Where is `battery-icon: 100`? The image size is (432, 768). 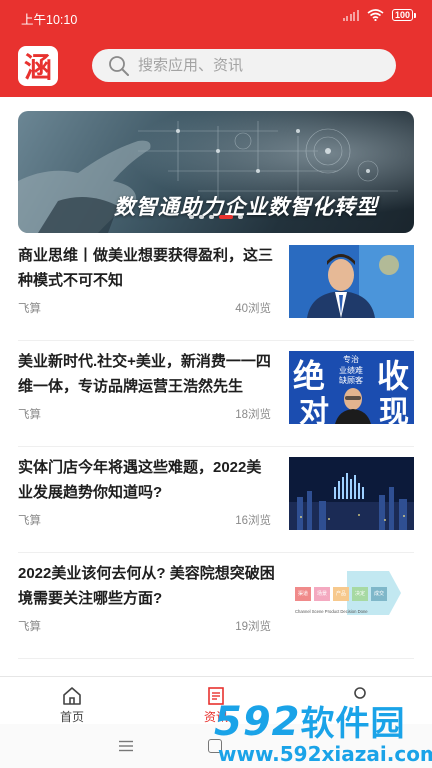 battery-icon: 100 is located at coordinates (403, 15).